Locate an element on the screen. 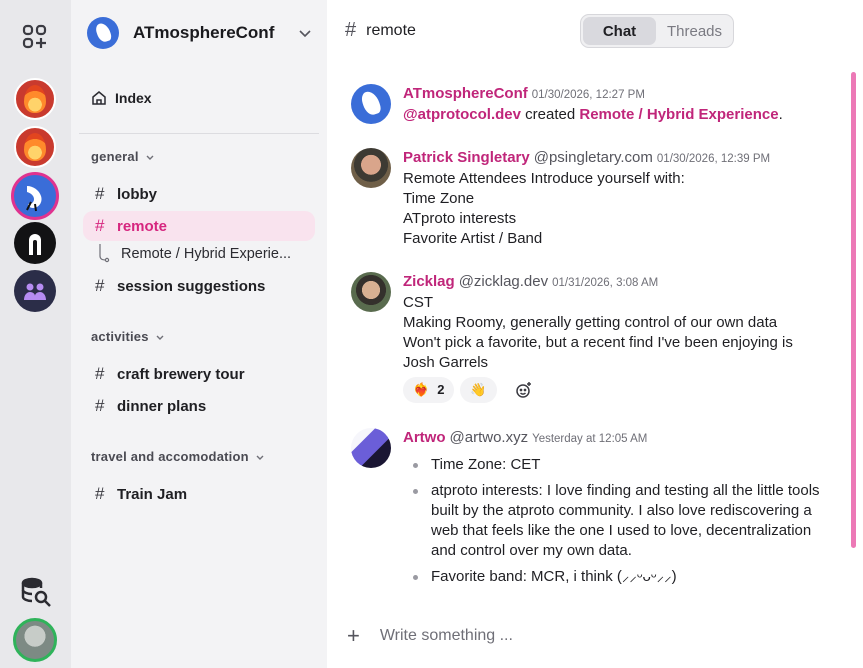 The height and width of the screenshot is (668, 863). message-meta: ATmosphereConf 01/30/2026, 12:27 PM is located at coordinates (618, 94).